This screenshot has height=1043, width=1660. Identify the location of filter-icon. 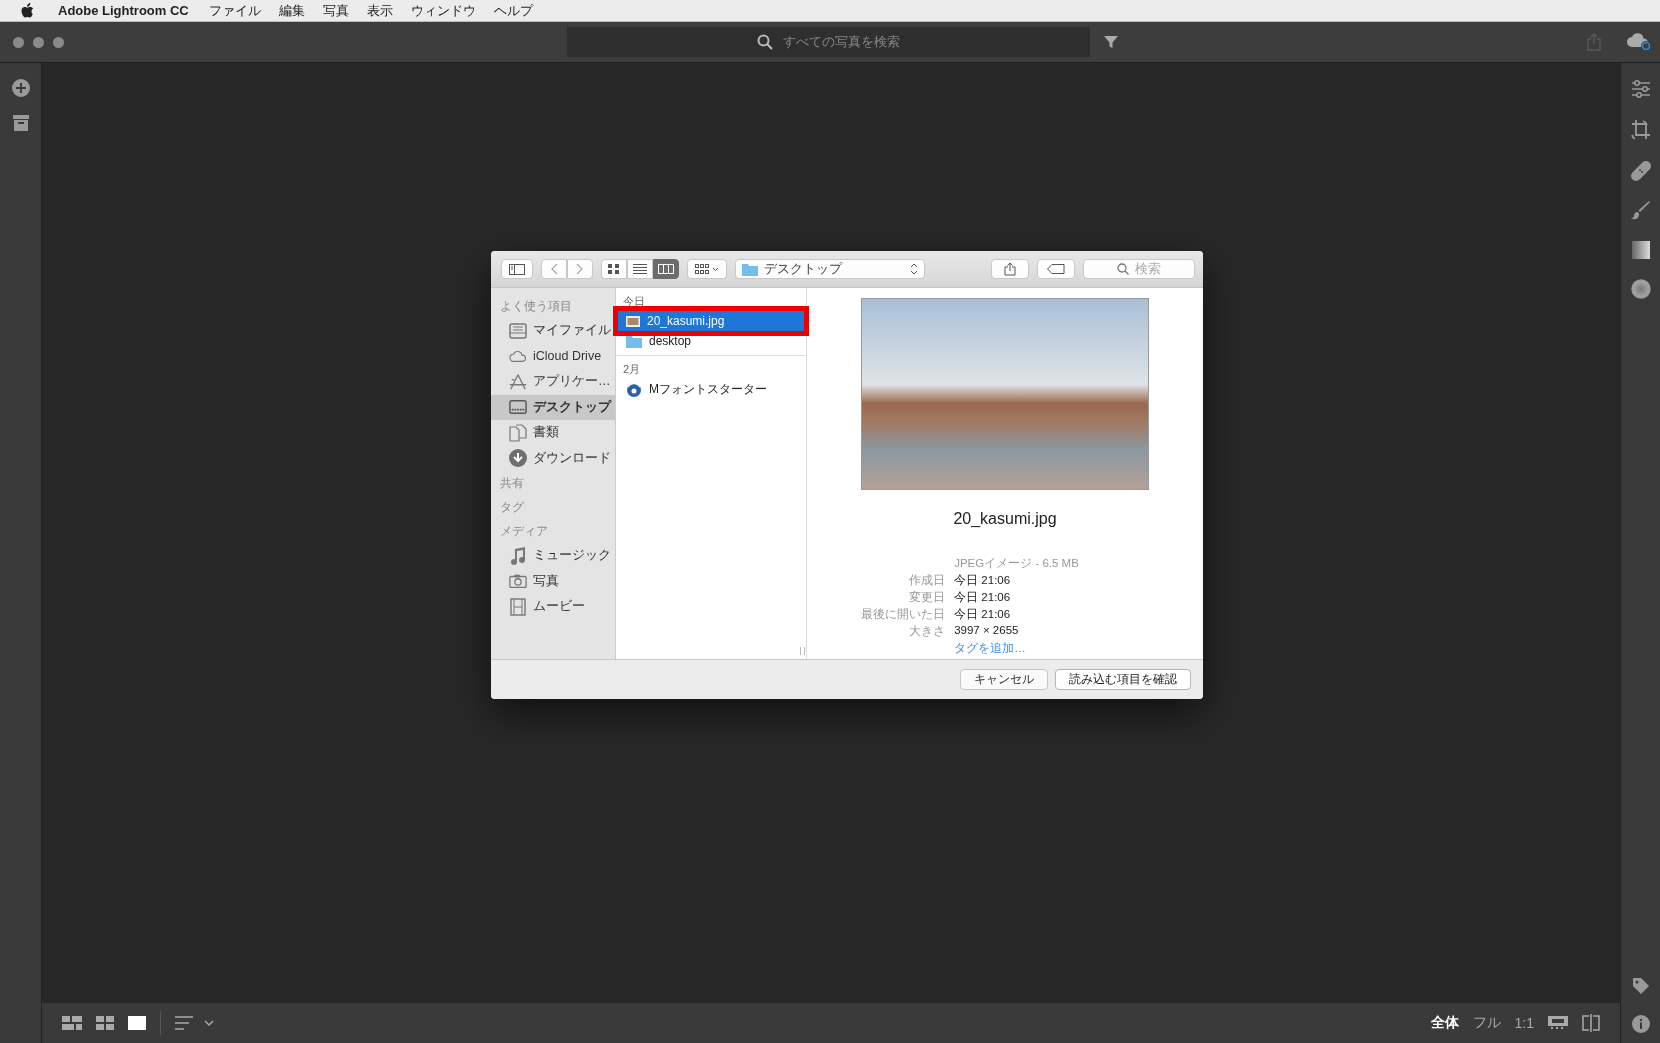
(1111, 42).